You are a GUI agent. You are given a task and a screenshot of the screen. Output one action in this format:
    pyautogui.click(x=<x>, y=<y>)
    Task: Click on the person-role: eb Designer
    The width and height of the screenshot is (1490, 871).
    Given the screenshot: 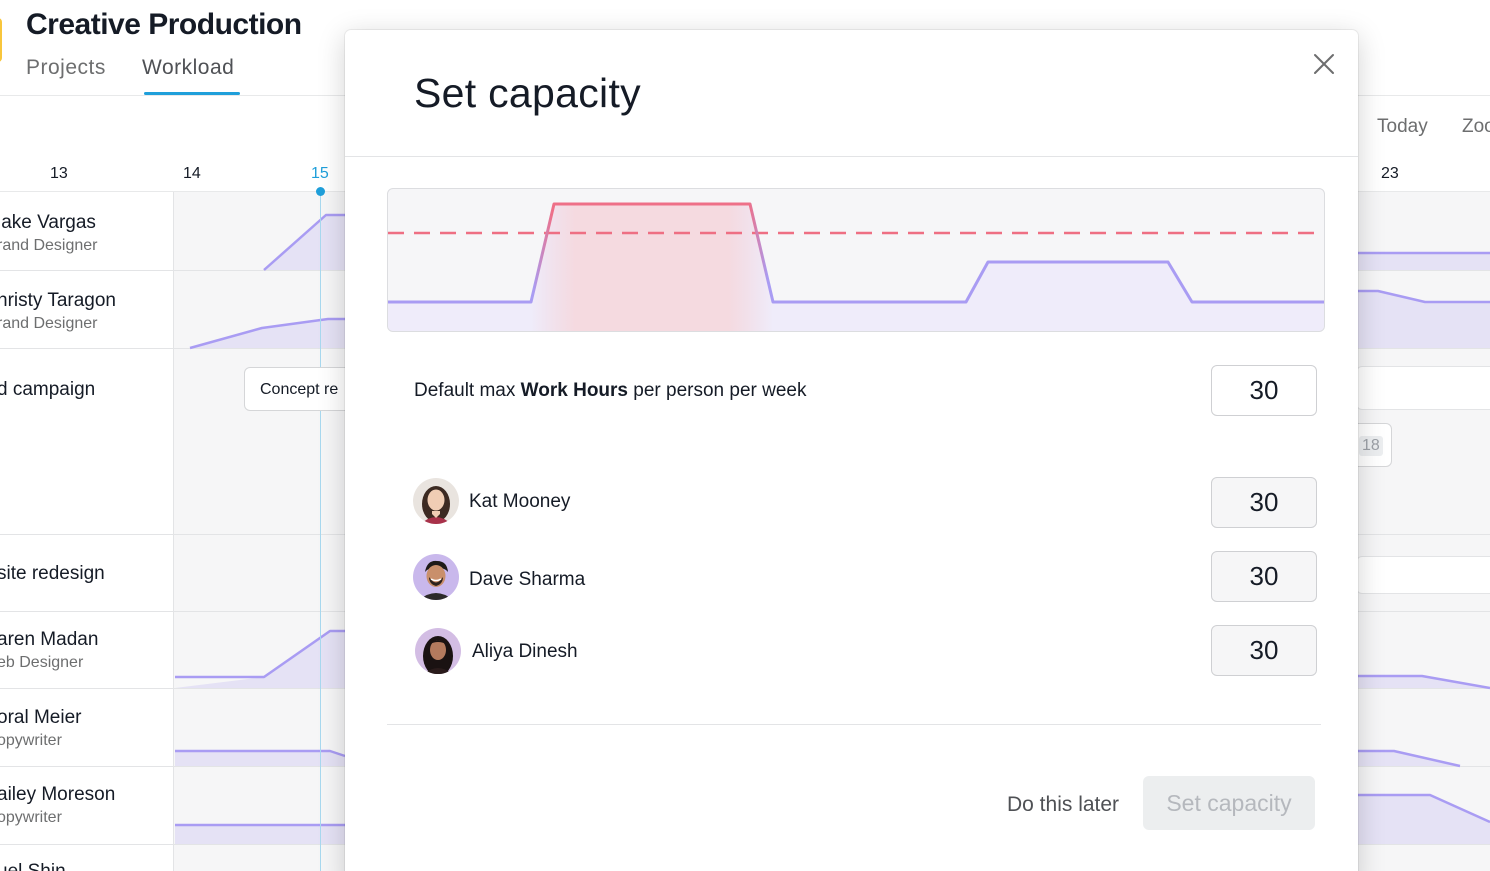 What is the action you would take?
    pyautogui.click(x=42, y=662)
    